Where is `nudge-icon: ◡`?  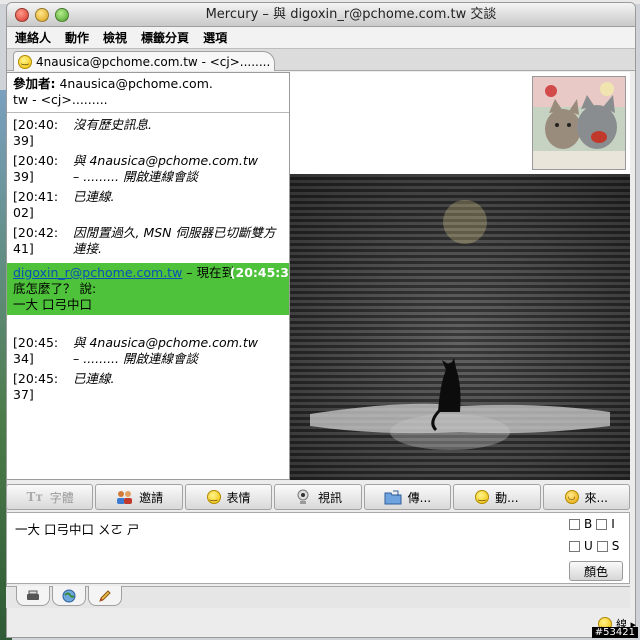 nudge-icon: ◡ is located at coordinates (571, 497).